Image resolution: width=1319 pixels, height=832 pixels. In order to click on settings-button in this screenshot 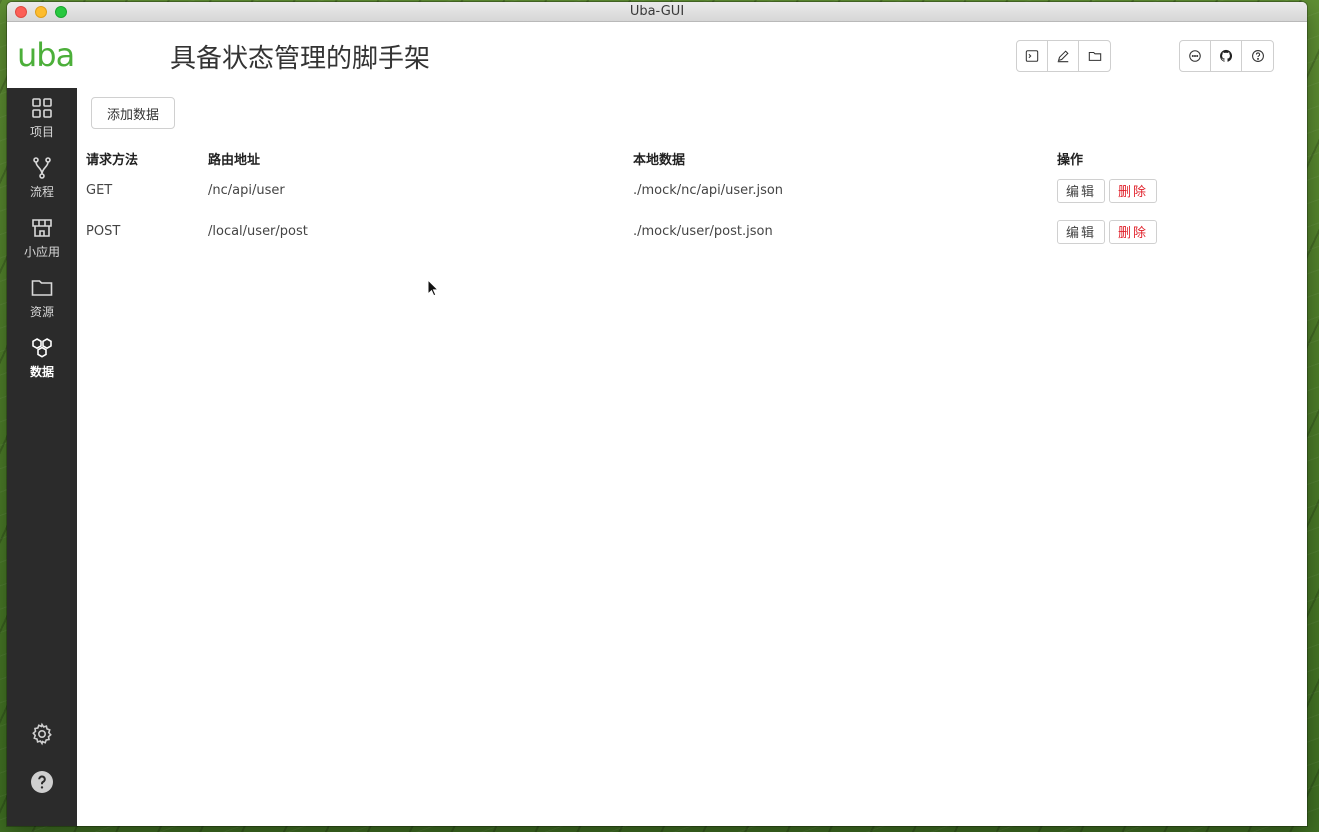, I will do `click(42, 734)`.